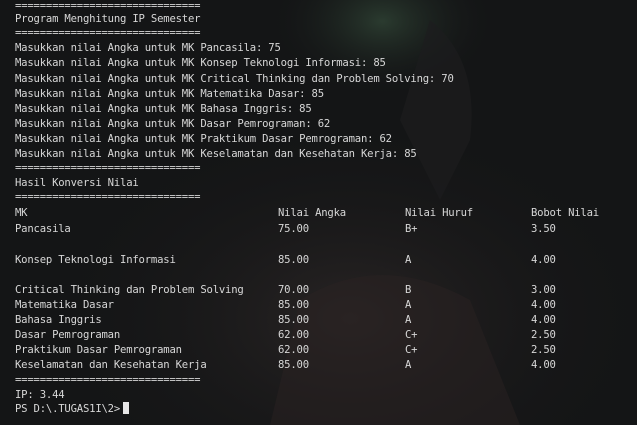 The width and height of the screenshot is (637, 425). I want to click on header-mk: MK, so click(21, 213).